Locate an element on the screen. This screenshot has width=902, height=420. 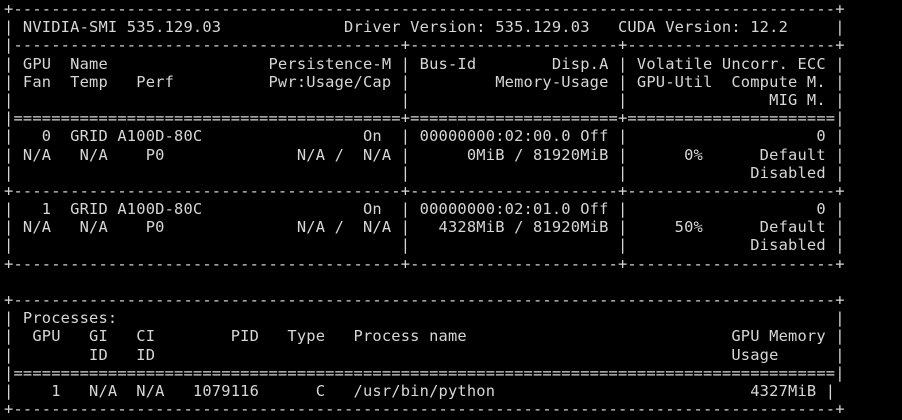
gpu-1-row-3: | | | Disabled | is located at coordinates (424, 245).